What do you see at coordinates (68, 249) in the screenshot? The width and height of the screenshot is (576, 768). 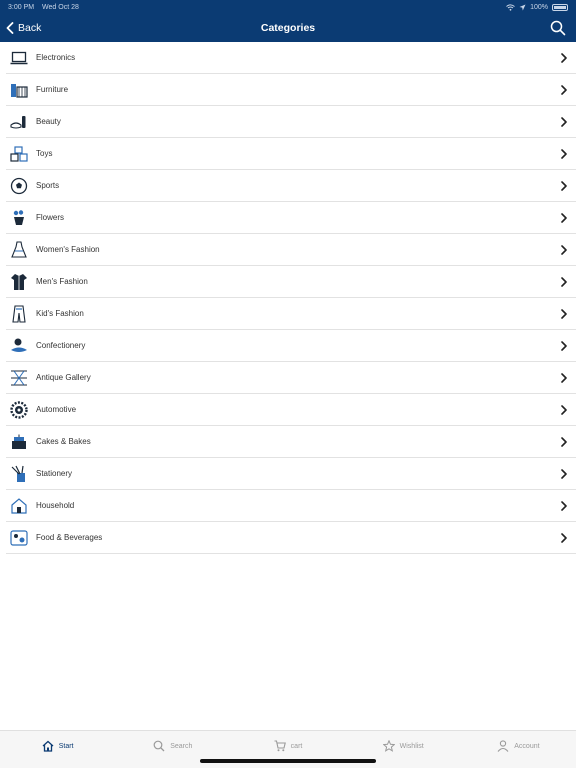 I see `category-label: Women's Fashion` at bounding box center [68, 249].